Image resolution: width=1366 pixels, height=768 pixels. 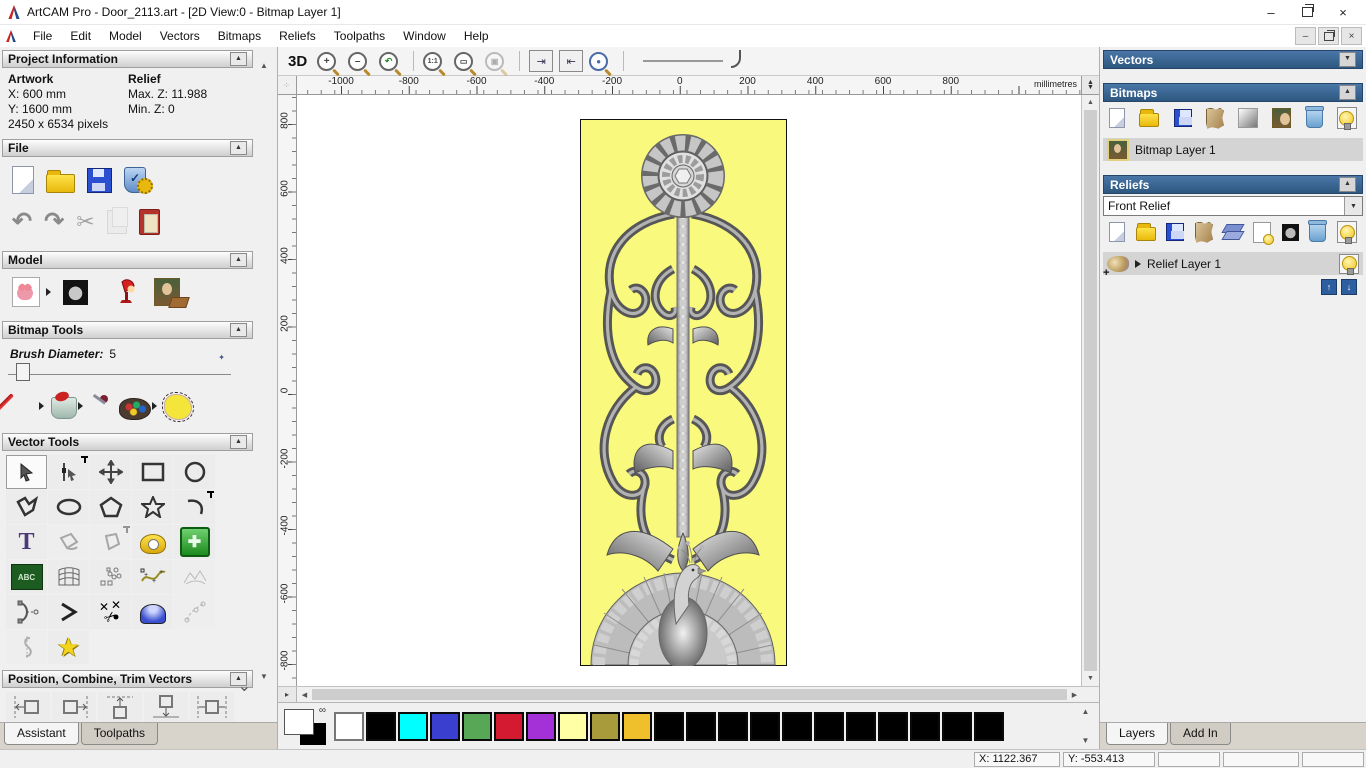 What do you see at coordinates (424, 36) in the screenshot?
I see `menu-window: Window` at bounding box center [424, 36].